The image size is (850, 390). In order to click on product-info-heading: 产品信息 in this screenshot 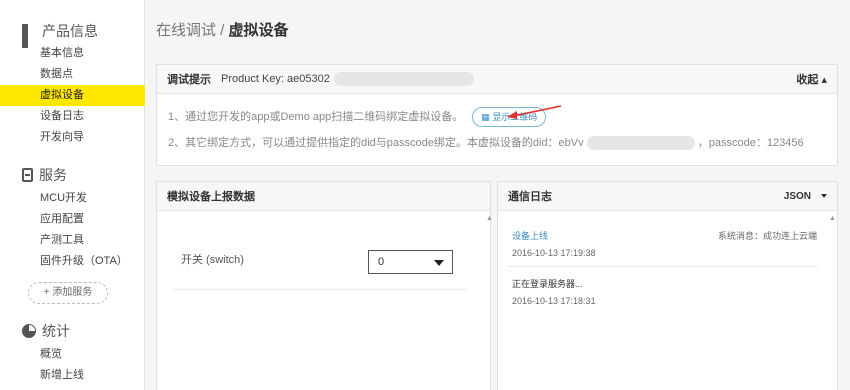, I will do `click(60, 34)`.